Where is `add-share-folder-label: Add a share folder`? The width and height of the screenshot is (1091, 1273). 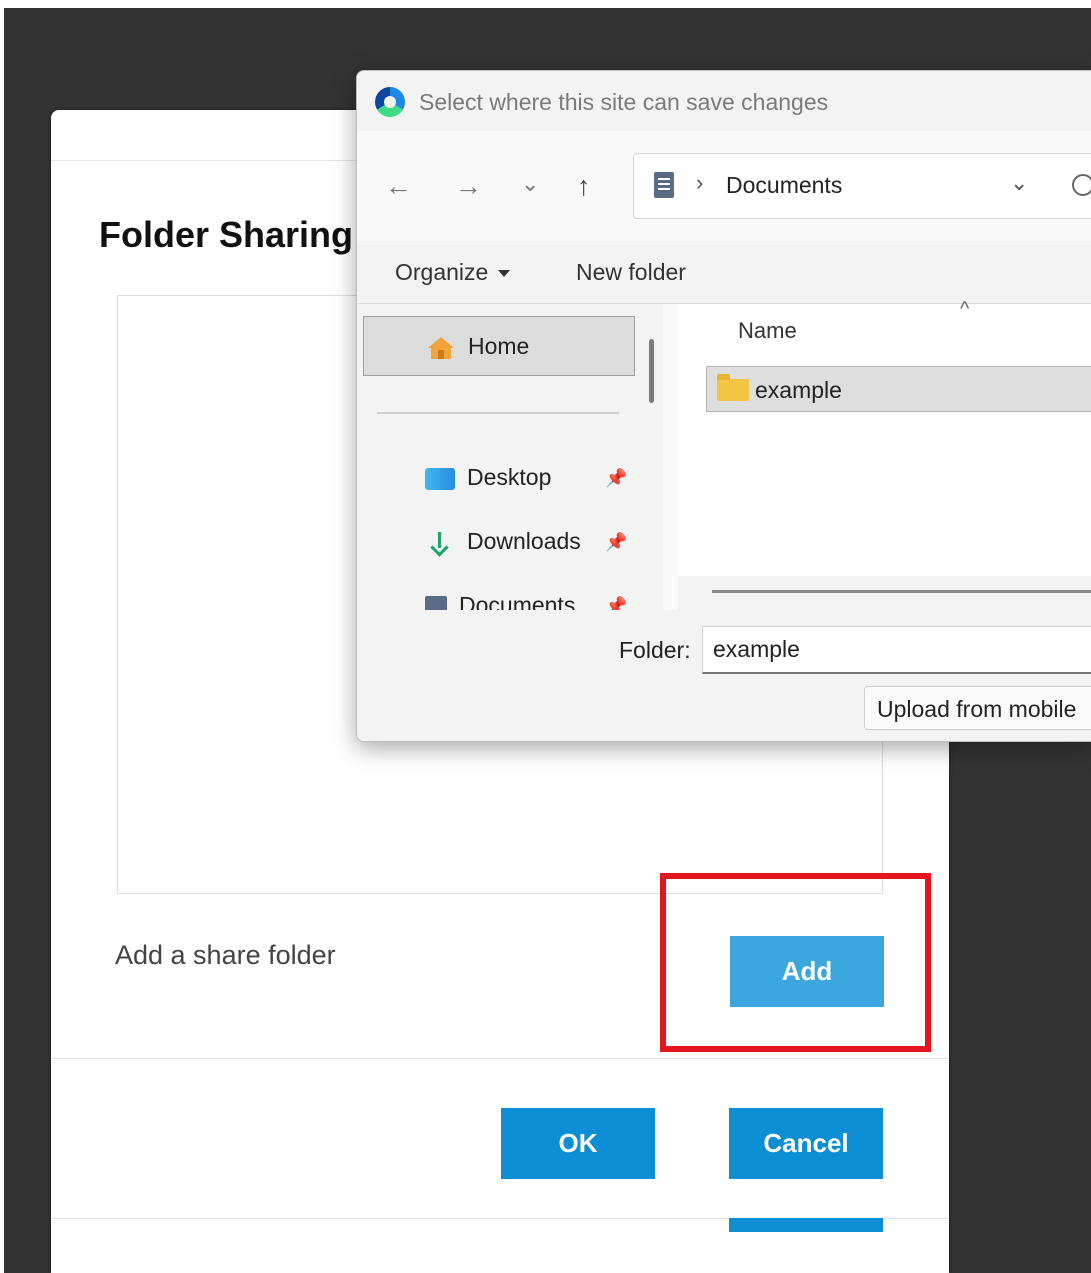
add-share-folder-label: Add a share folder is located at coordinates (225, 955).